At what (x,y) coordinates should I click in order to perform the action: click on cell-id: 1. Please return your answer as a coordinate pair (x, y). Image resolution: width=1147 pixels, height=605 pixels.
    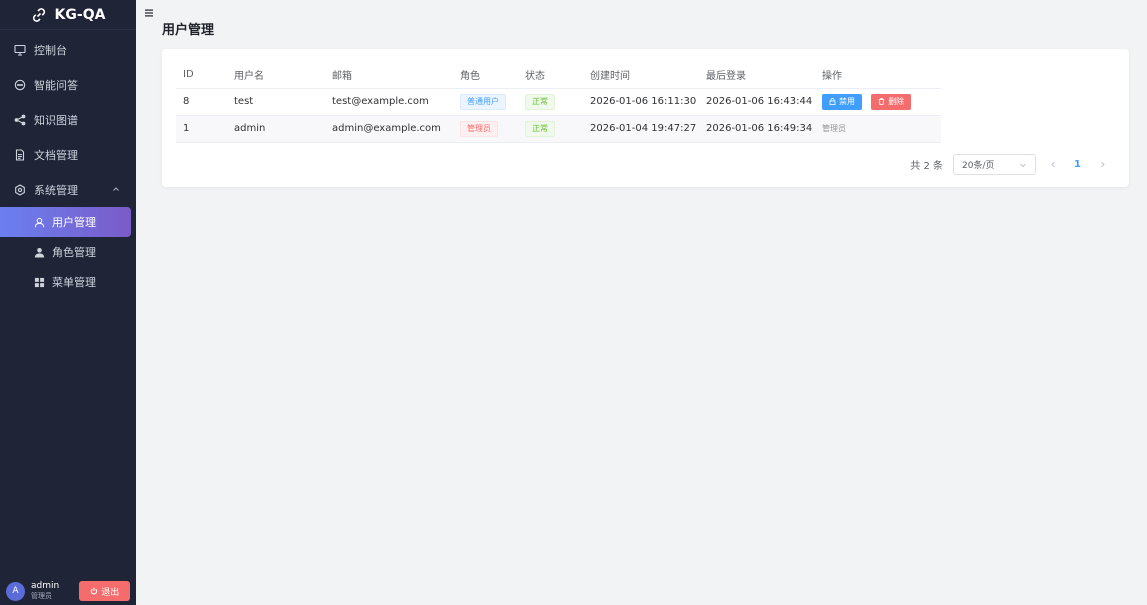
    Looking at the image, I should click on (201, 129).